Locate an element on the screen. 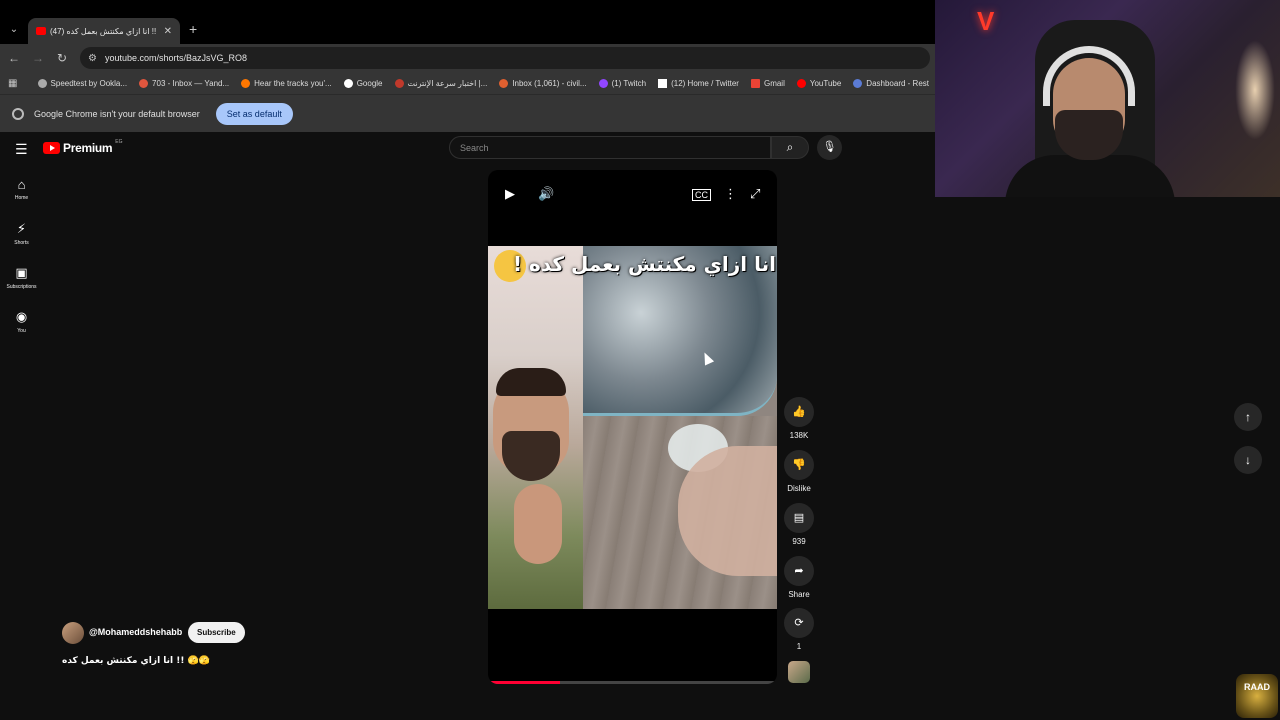 The width and height of the screenshot is (1280, 720). remix-button: ⟳ 1 is located at coordinates (799, 629).